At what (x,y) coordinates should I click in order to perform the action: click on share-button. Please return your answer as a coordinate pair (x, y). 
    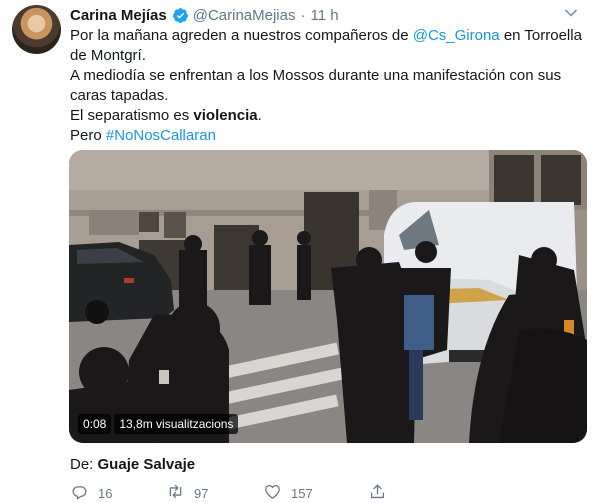
    Looking at the image, I should click on (383, 492).